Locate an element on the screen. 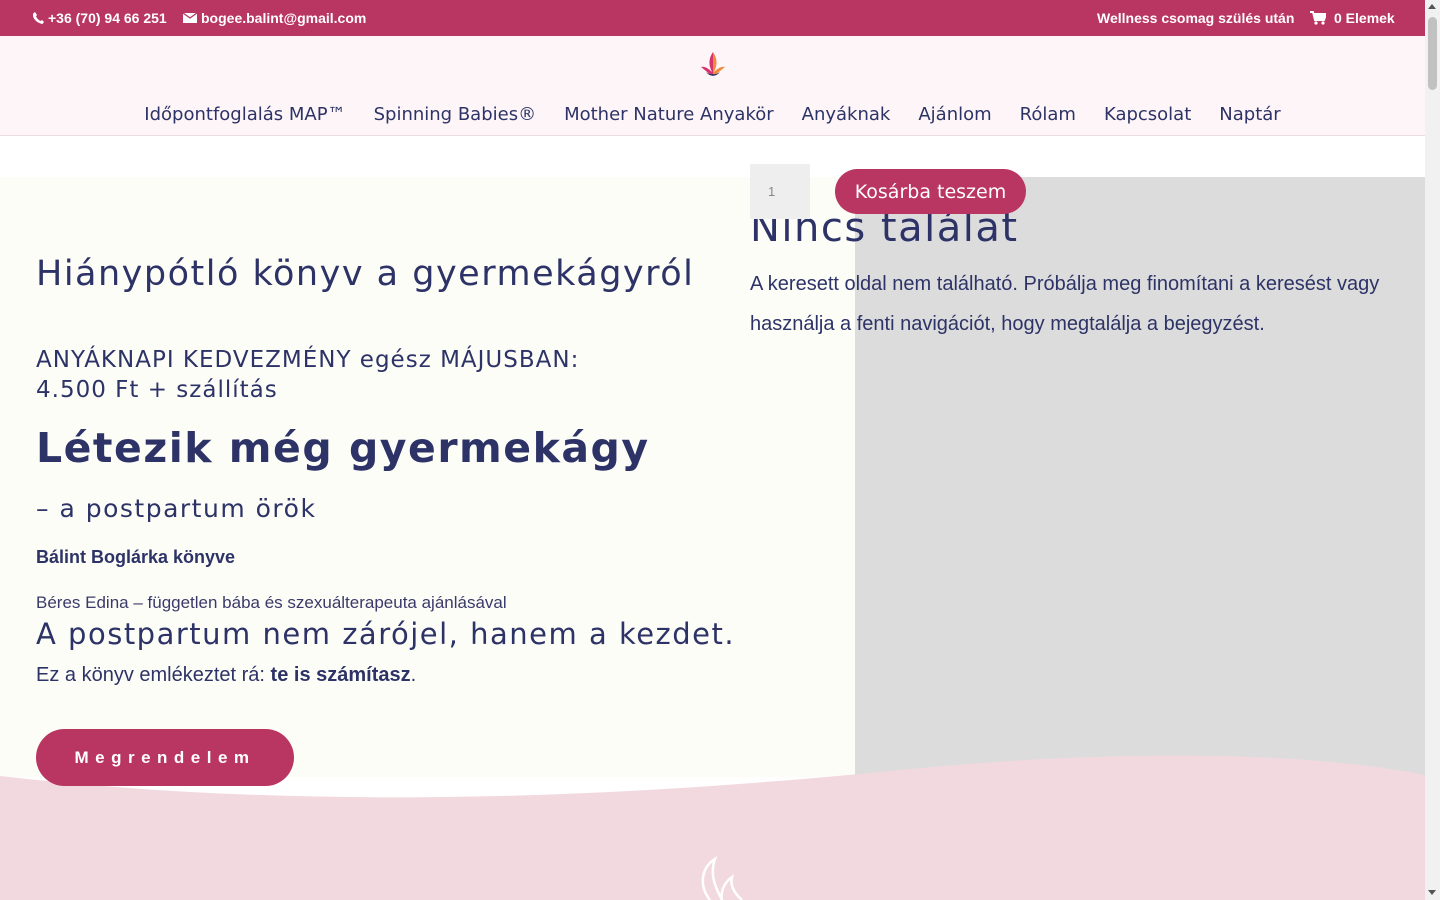 The width and height of the screenshot is (1440, 900). flame-decoration-icon is located at coordinates (722, 878).